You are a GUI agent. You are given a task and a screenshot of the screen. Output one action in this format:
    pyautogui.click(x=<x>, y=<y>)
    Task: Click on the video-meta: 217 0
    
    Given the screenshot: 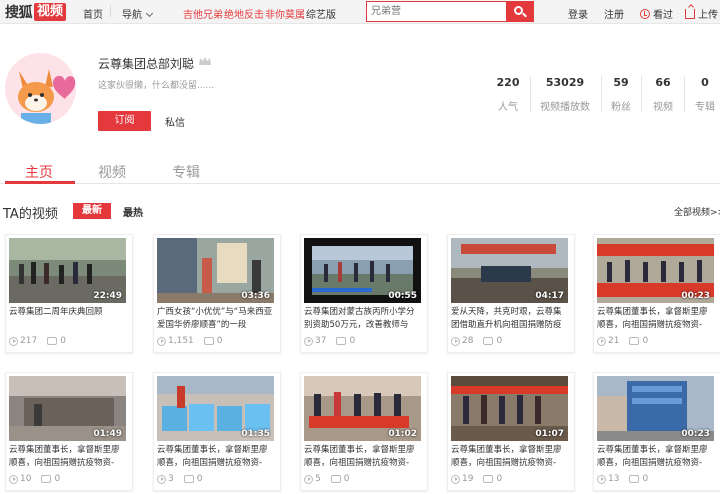 What is the action you would take?
    pyautogui.click(x=37, y=341)
    